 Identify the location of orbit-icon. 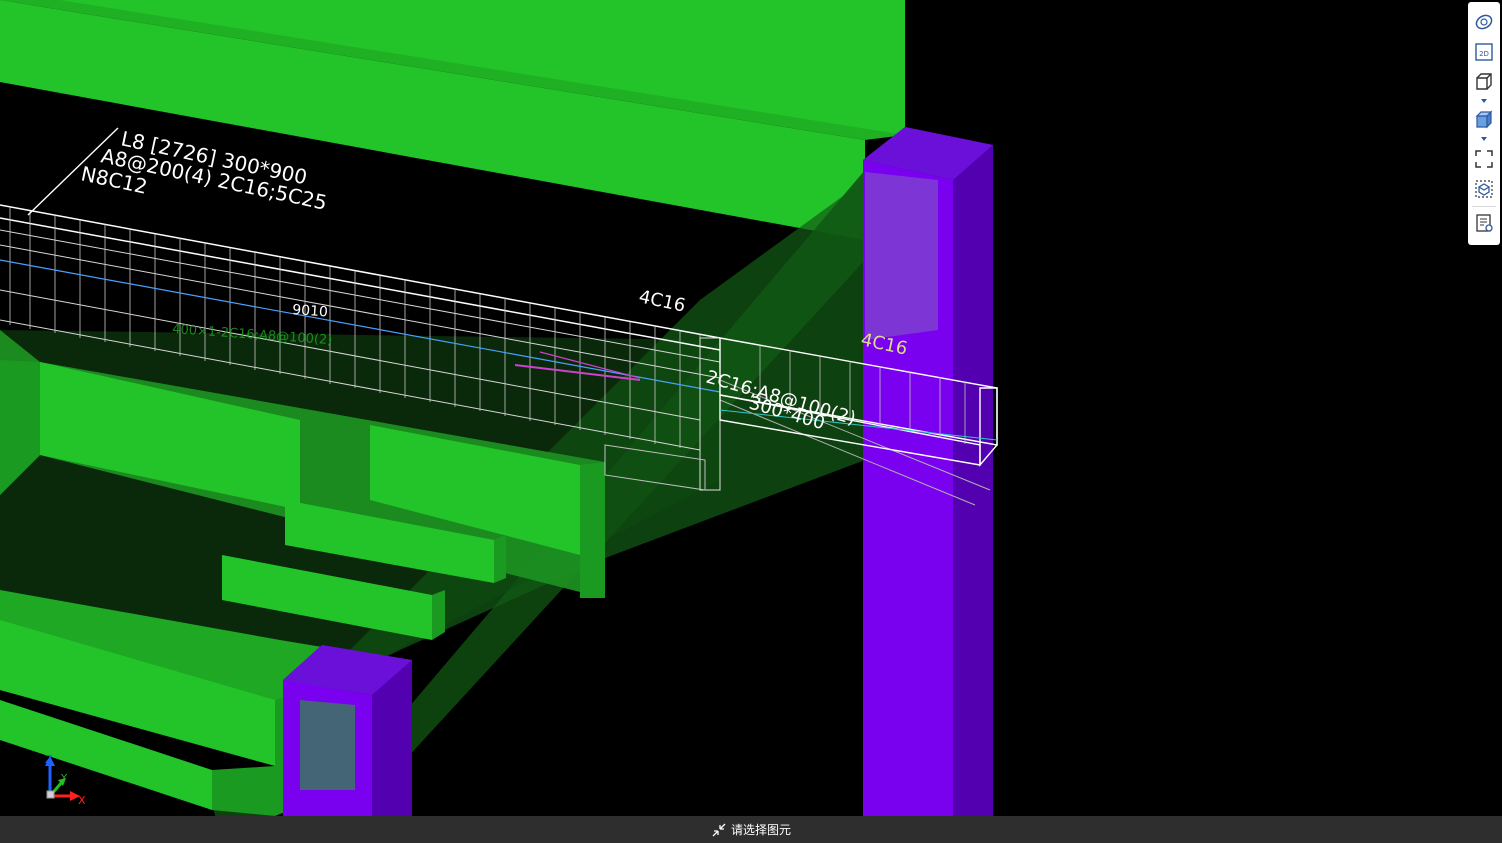
(1484, 22).